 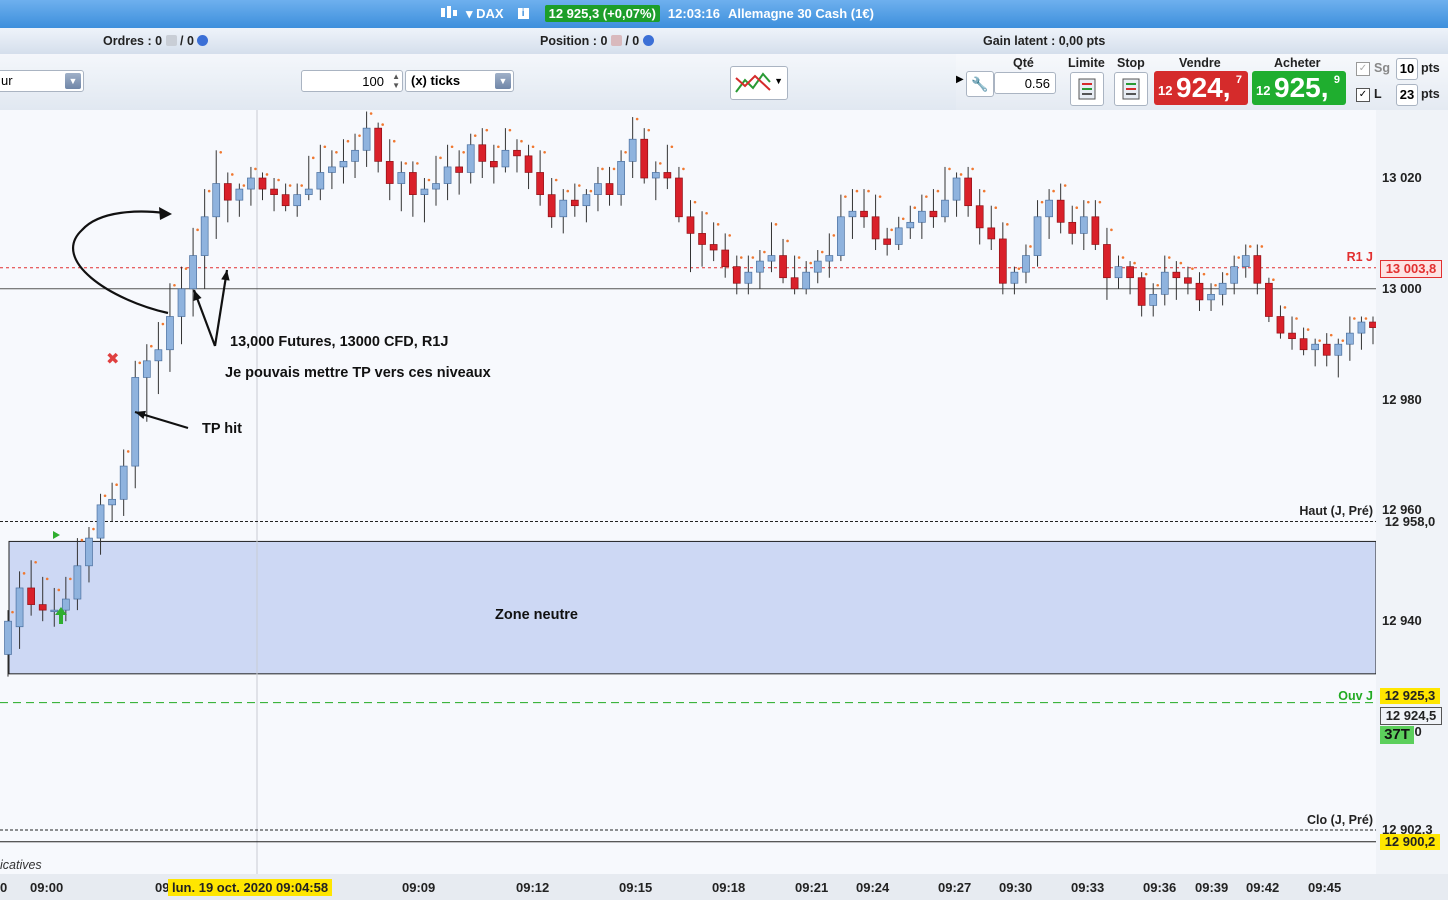 I want to click on l-input: 23, so click(x=1407, y=95).